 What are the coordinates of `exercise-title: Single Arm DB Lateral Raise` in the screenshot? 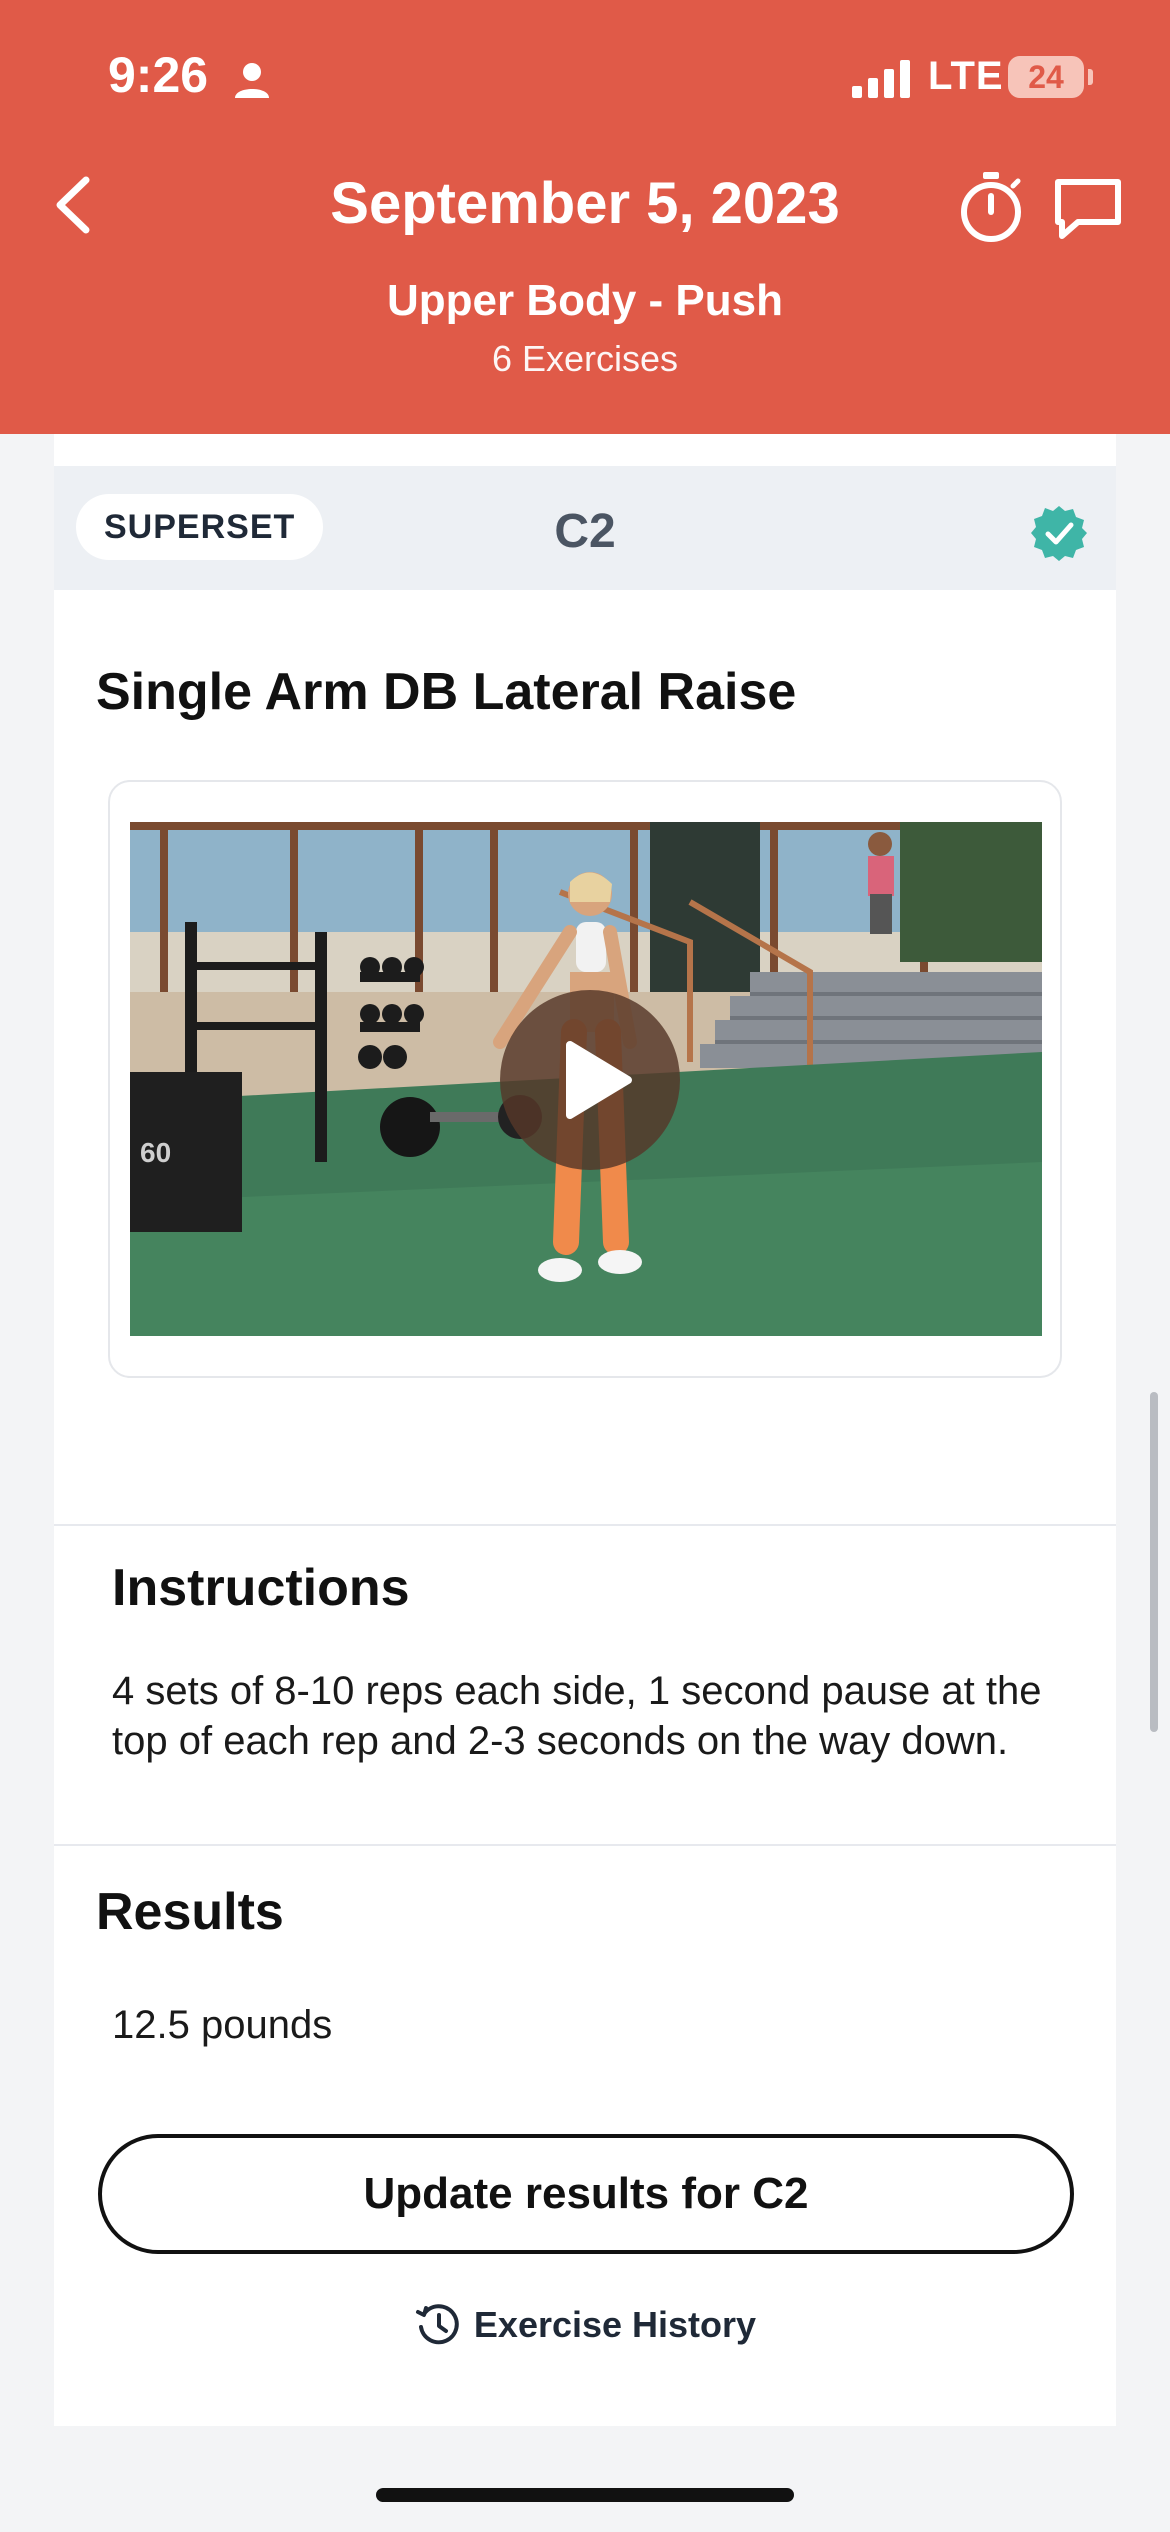 It's located at (446, 692).